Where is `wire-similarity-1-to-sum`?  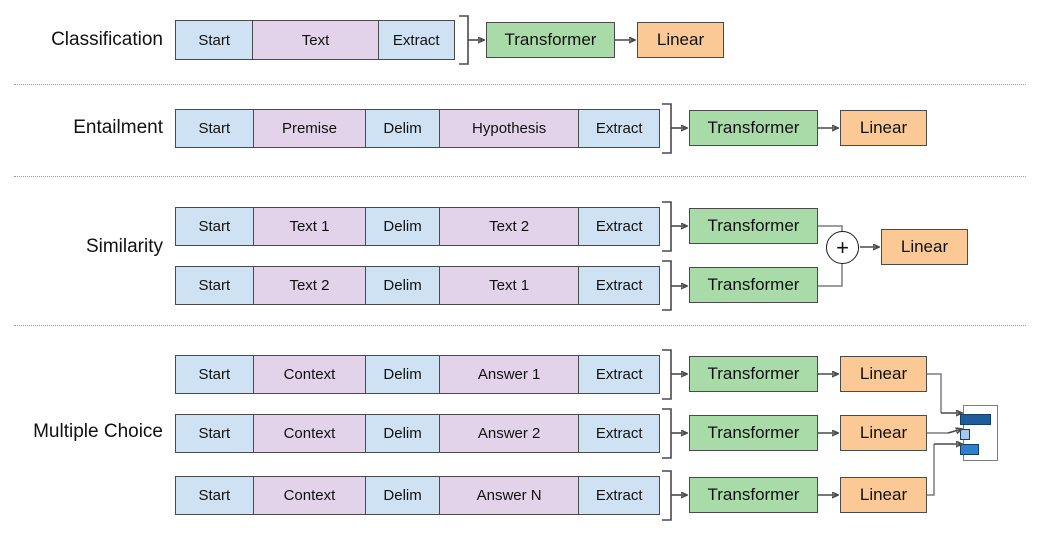
wire-similarity-1-to-sum is located at coordinates (830, 228).